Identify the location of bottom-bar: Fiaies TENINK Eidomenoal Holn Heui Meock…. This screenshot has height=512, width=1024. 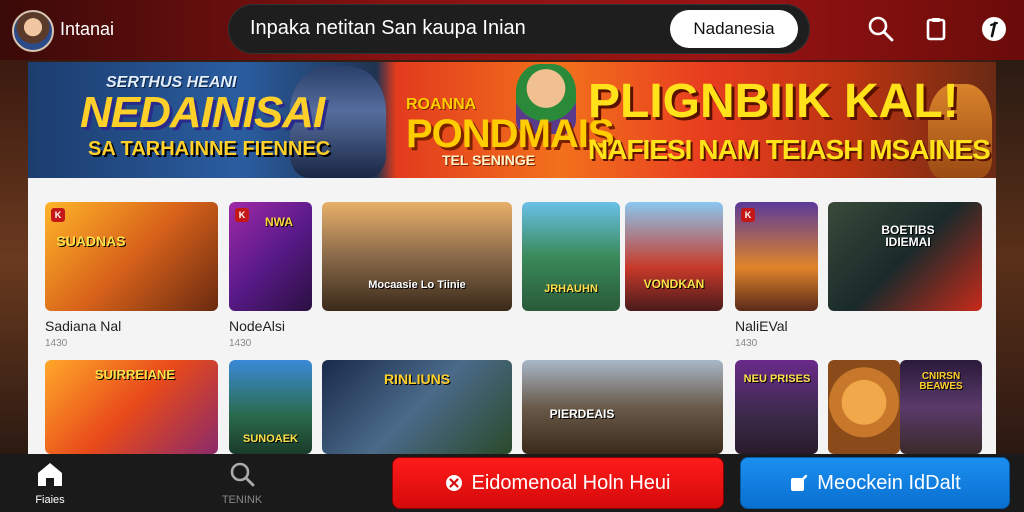
(512, 483).